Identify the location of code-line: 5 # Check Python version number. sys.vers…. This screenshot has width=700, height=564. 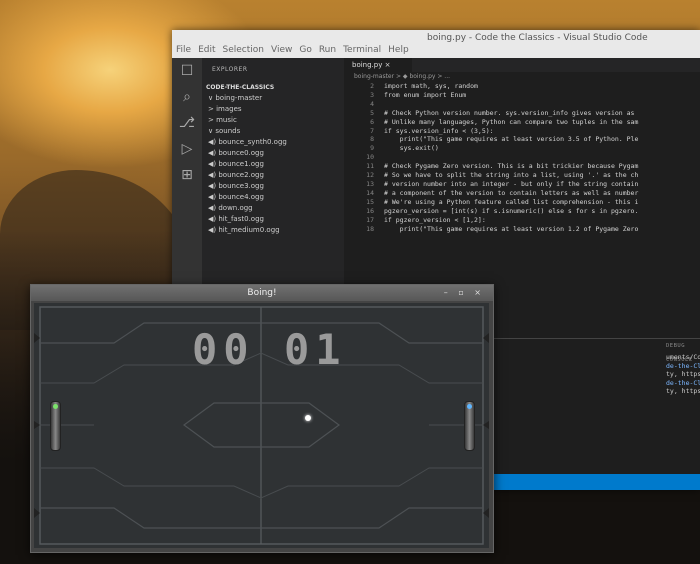
(522, 113).